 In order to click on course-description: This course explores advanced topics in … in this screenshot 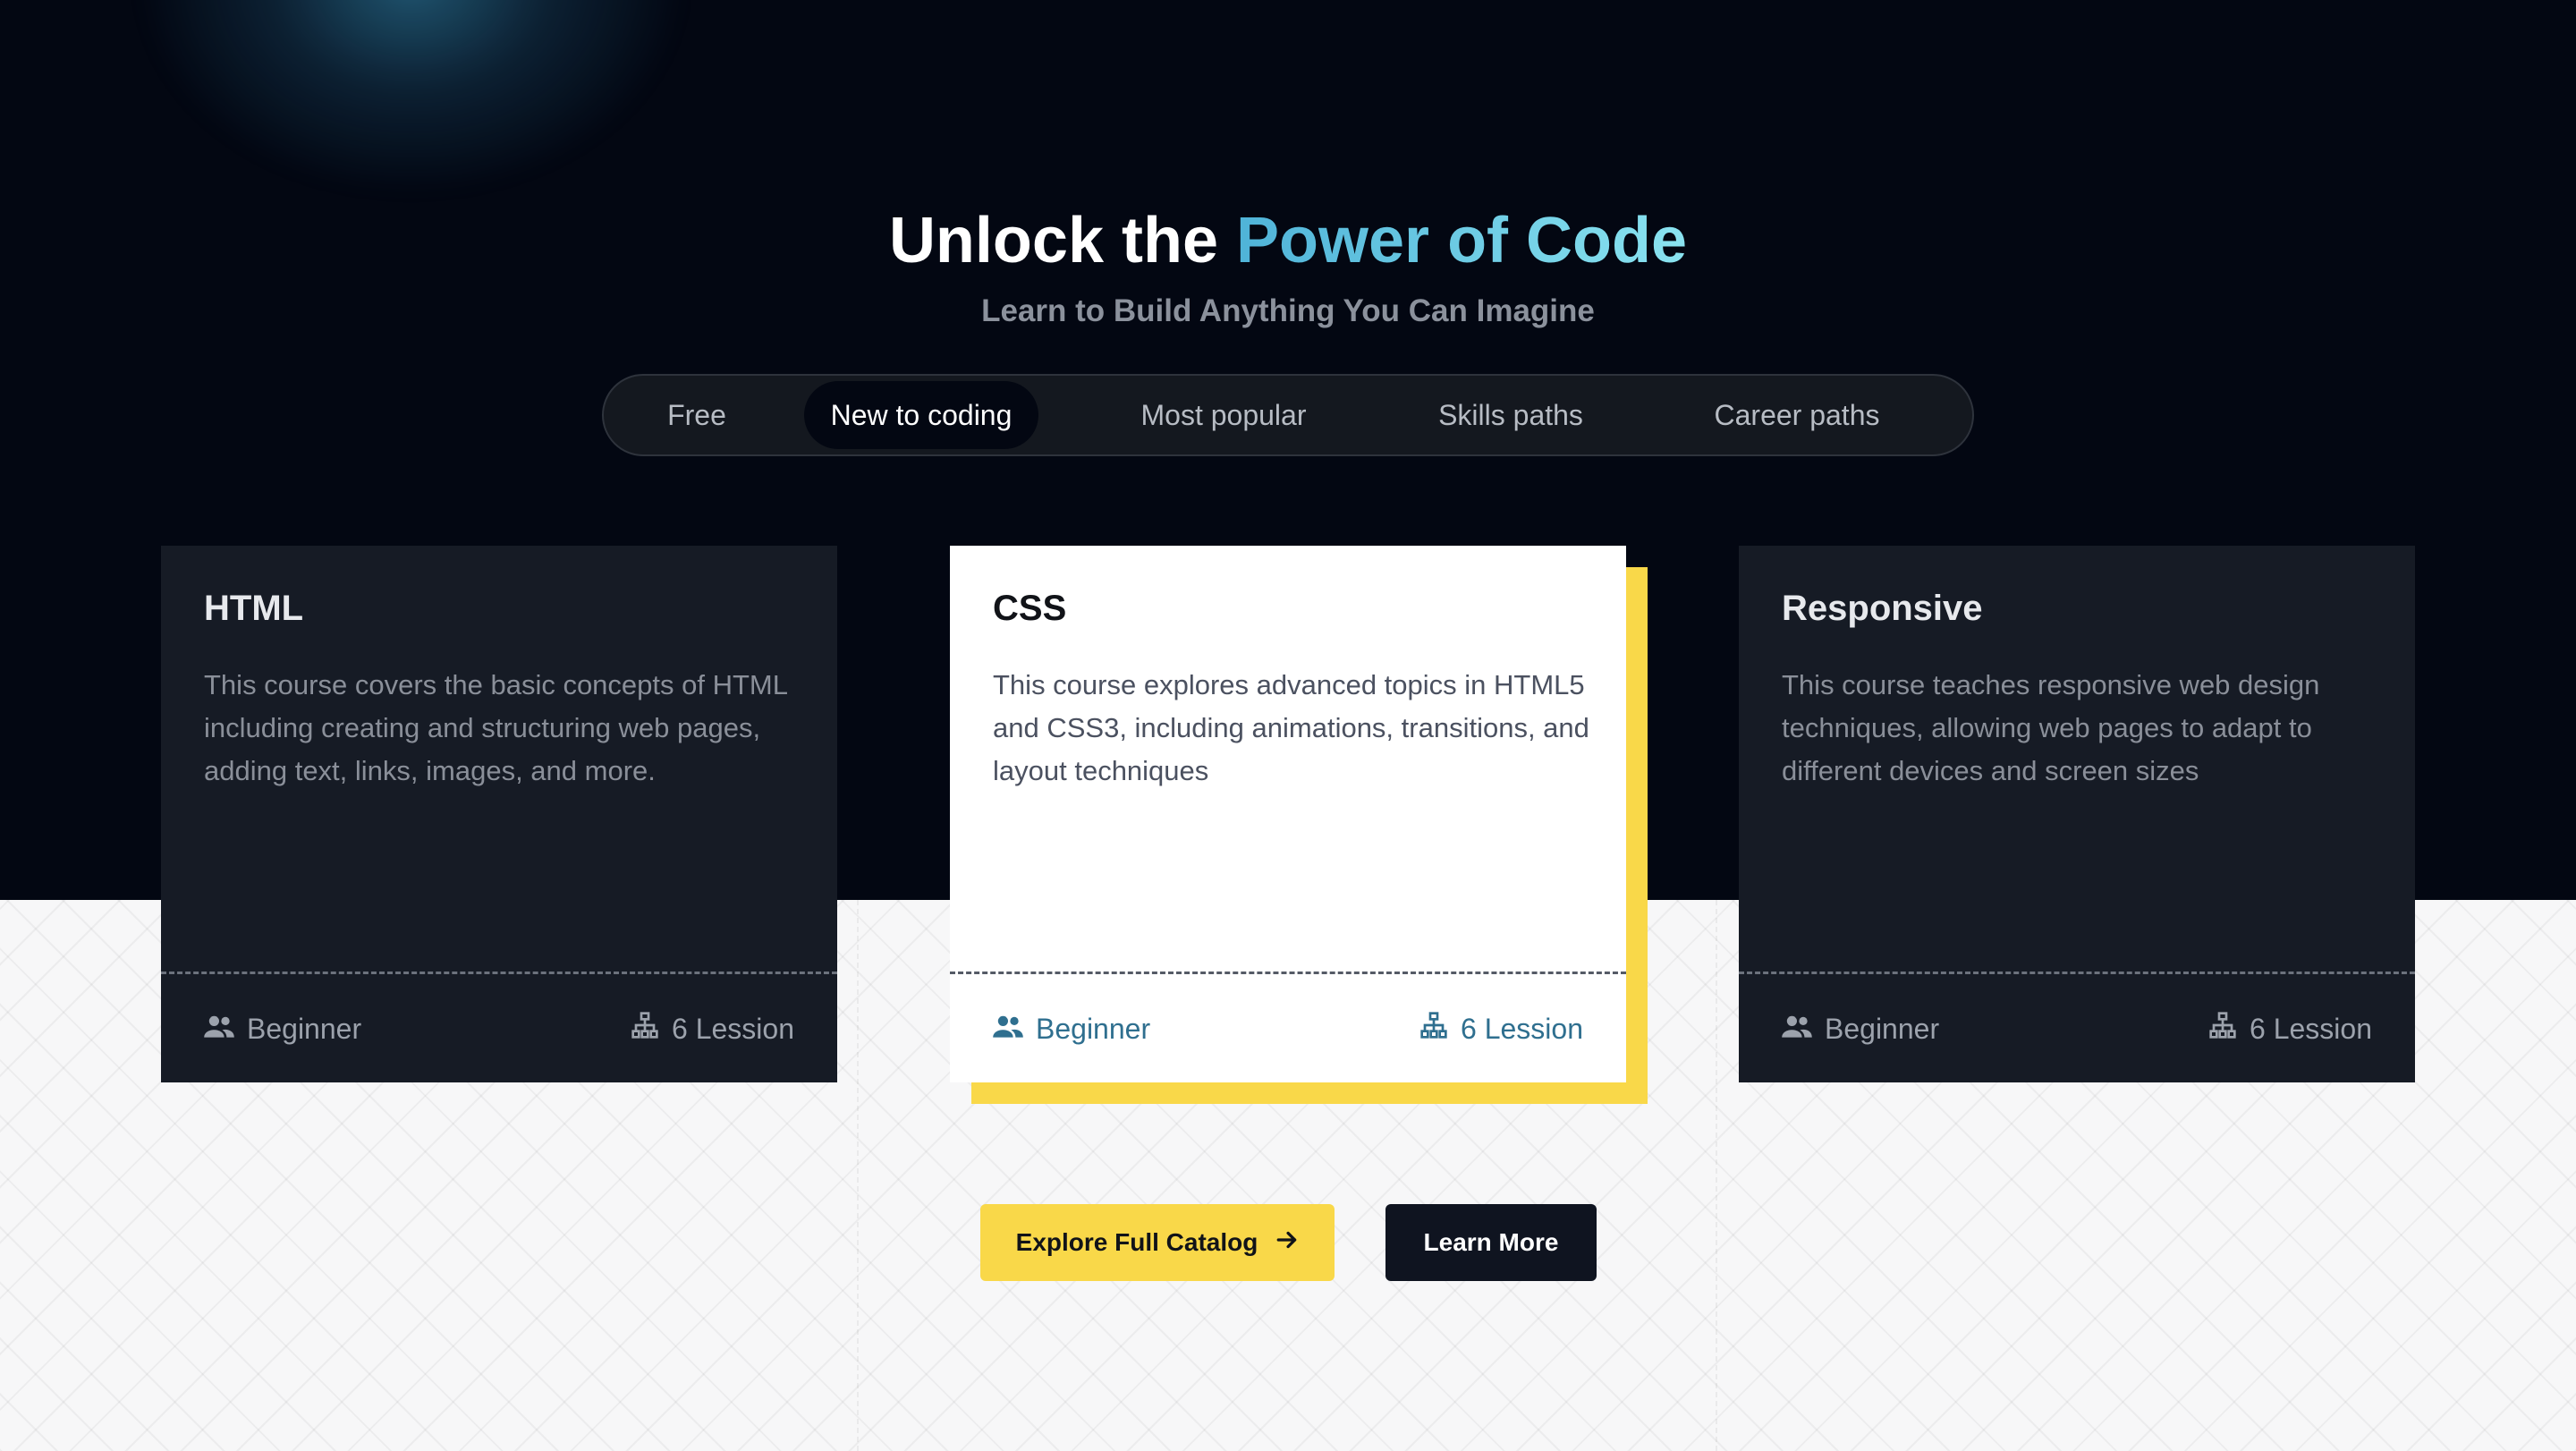, I will do `click(1291, 727)`.